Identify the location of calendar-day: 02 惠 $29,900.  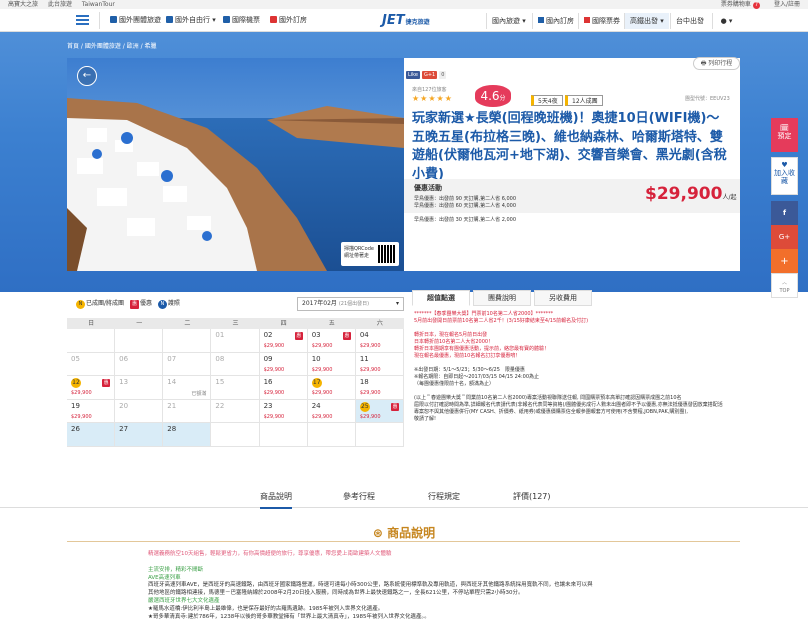
(283, 341).